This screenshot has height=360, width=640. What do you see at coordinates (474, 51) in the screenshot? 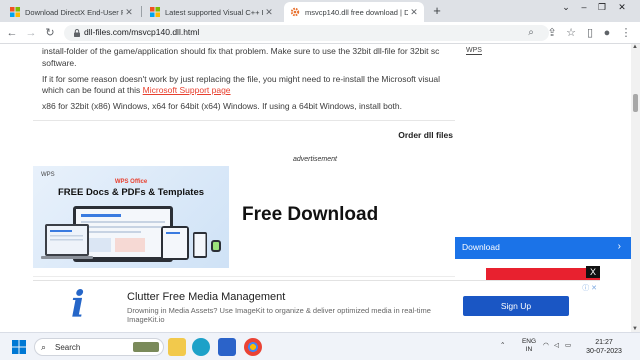
I see `wps-ad-label: WPS` at bounding box center [474, 51].